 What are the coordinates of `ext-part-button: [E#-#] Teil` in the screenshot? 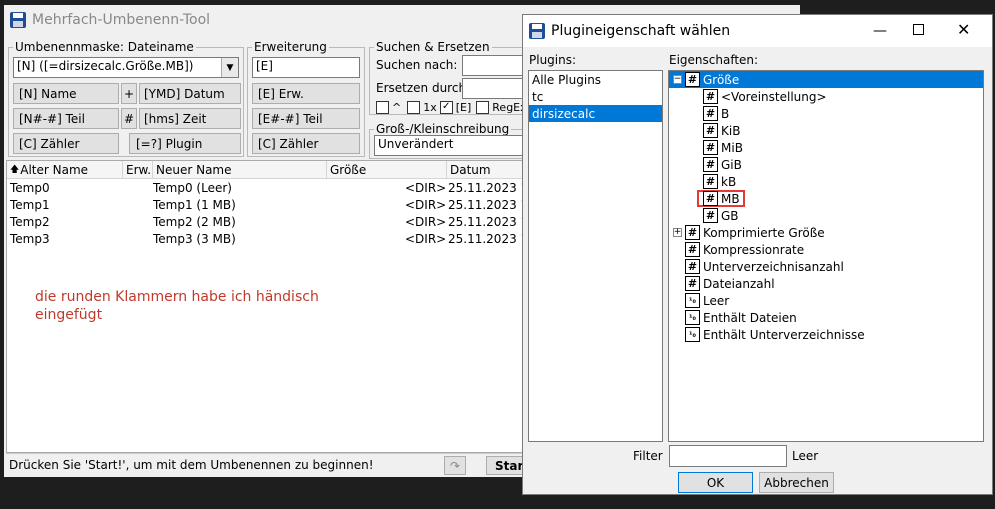 It's located at (306, 118).